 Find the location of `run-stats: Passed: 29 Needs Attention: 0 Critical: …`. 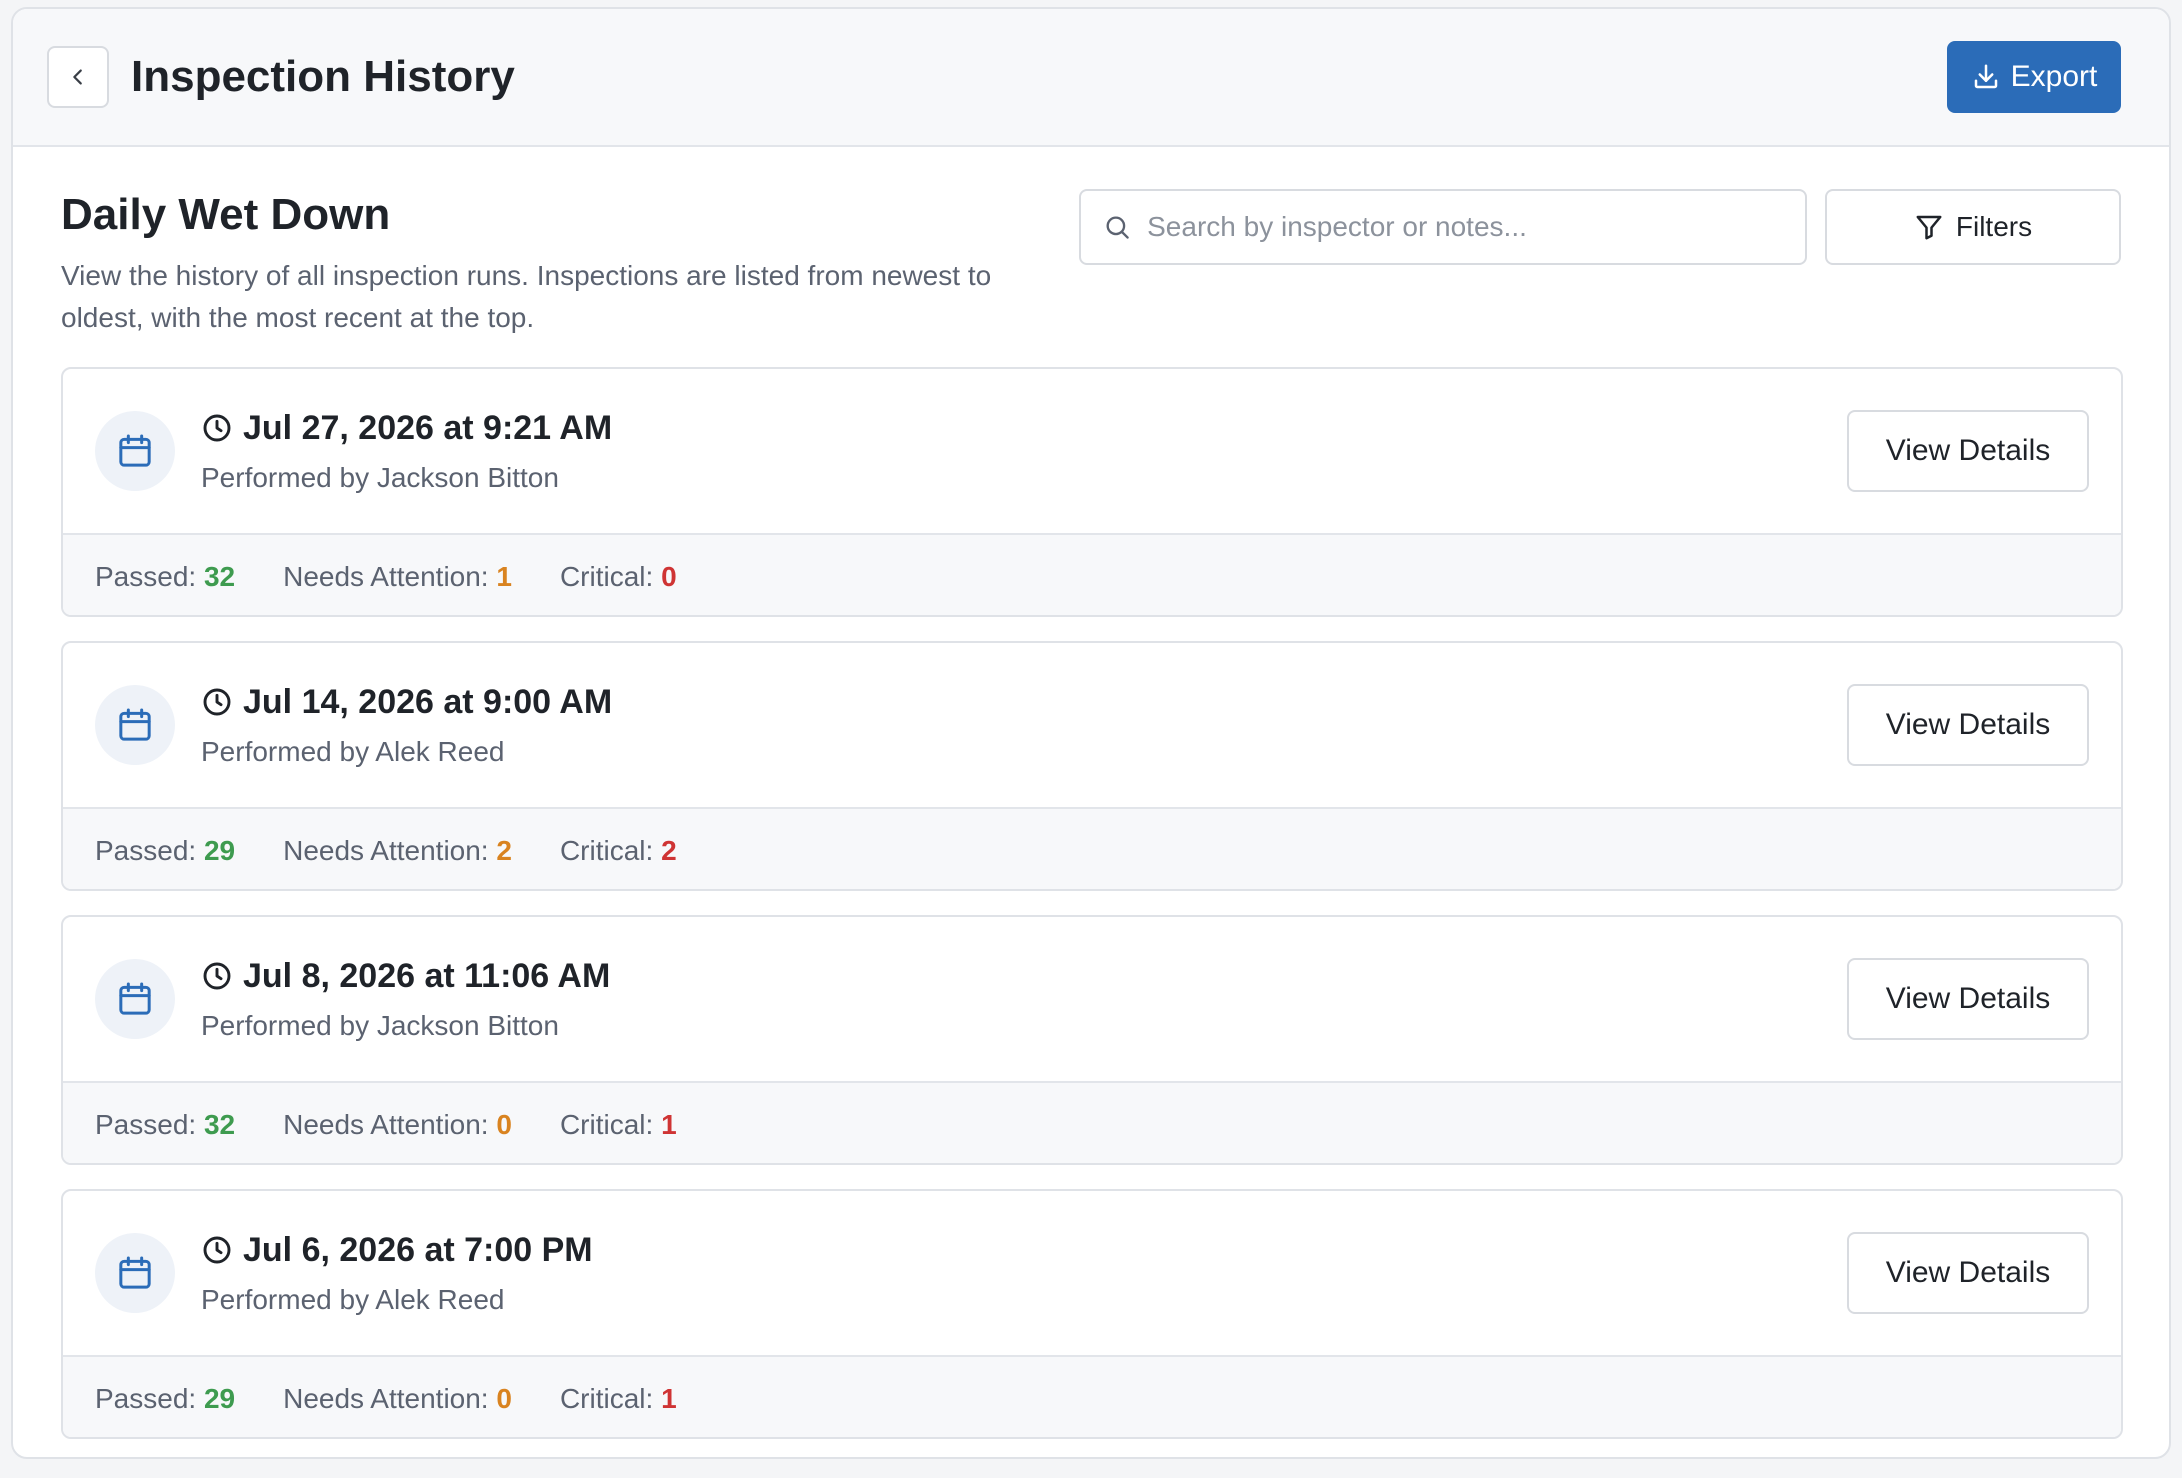

run-stats: Passed: 29 Needs Attention: 0 Critical: … is located at coordinates (1092, 1396).